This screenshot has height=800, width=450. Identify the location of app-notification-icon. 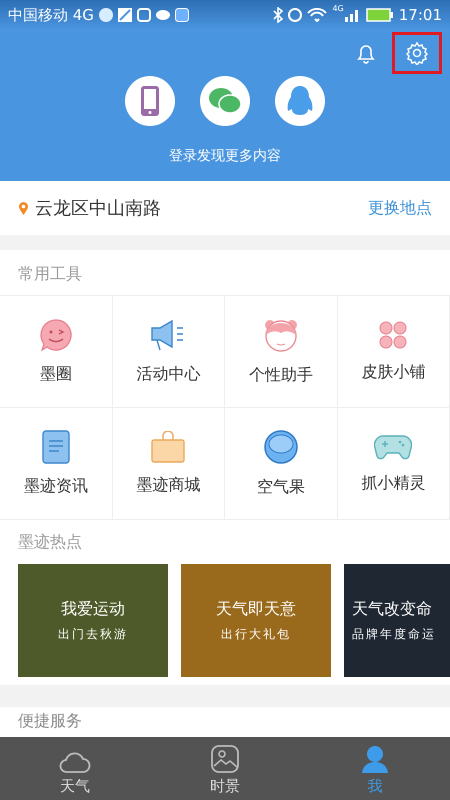
(143, 15).